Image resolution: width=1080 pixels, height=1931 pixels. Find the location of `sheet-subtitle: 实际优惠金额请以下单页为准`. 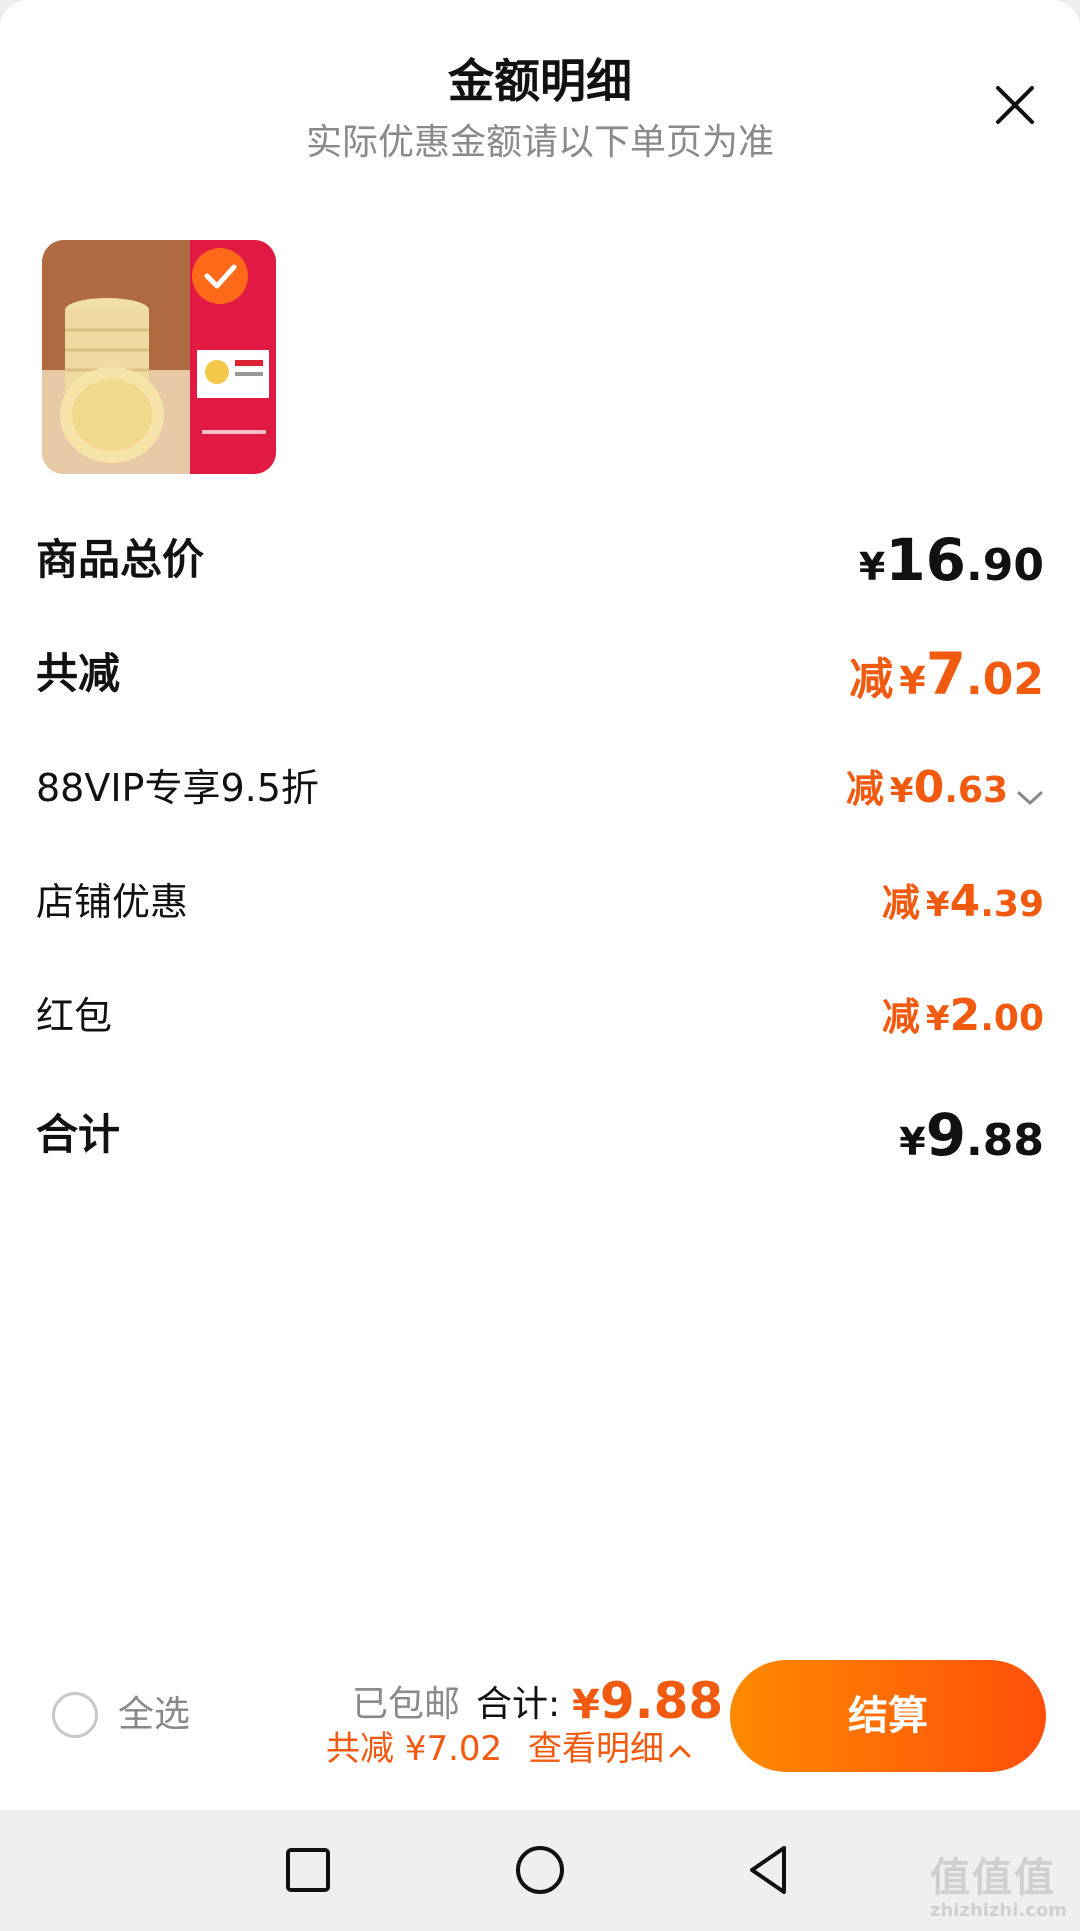

sheet-subtitle: 实际优惠金额请以下单页为准 is located at coordinates (539, 142).